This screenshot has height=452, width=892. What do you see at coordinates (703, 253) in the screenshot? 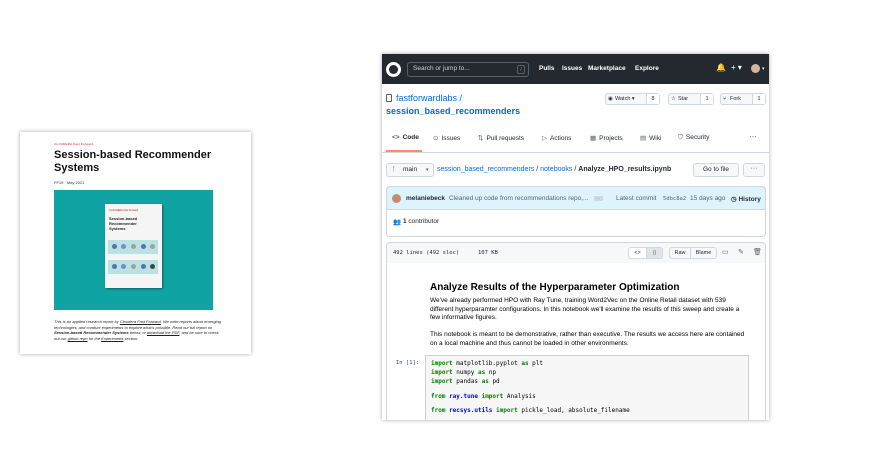
I see `blame-button: Blame` at bounding box center [703, 253].